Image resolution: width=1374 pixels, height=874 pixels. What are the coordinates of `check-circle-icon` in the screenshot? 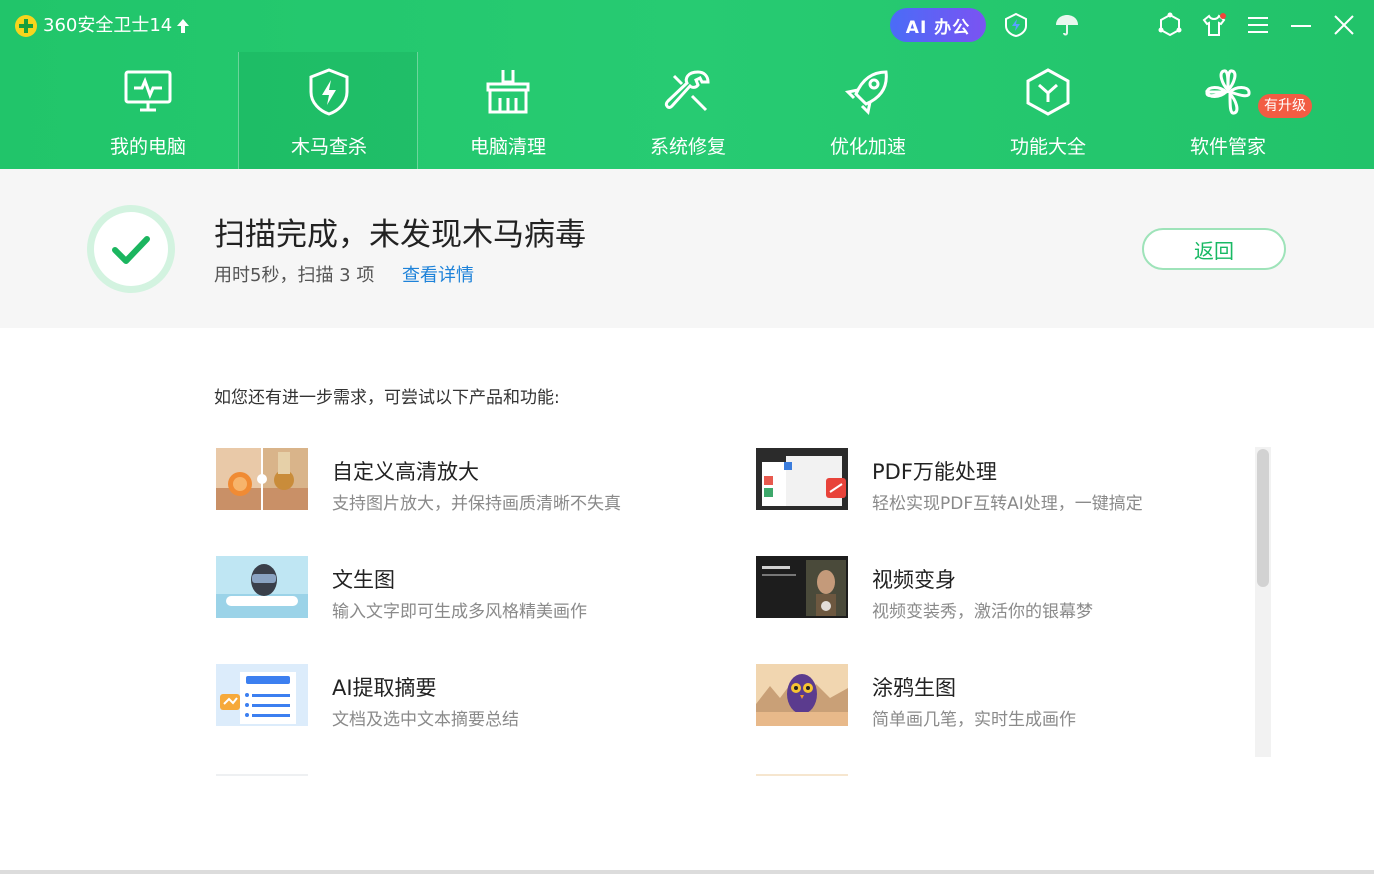 It's located at (131, 249).